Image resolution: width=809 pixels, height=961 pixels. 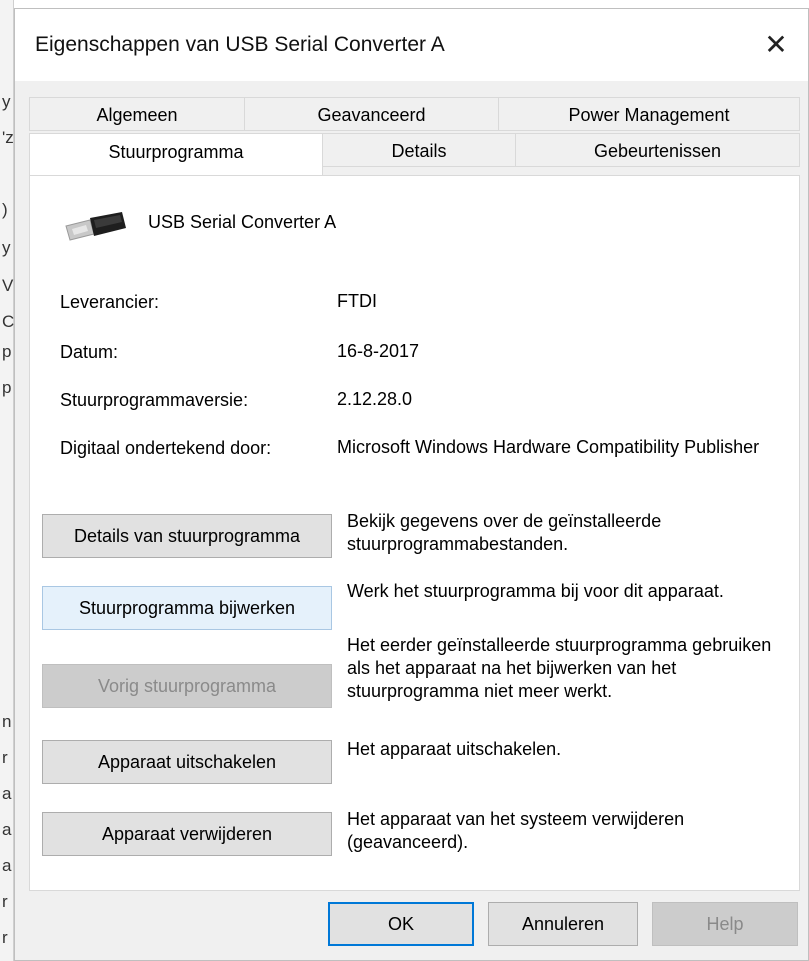 I want to click on rollback-driver-button: Vorig stuurprogramma, so click(x=187, y=686).